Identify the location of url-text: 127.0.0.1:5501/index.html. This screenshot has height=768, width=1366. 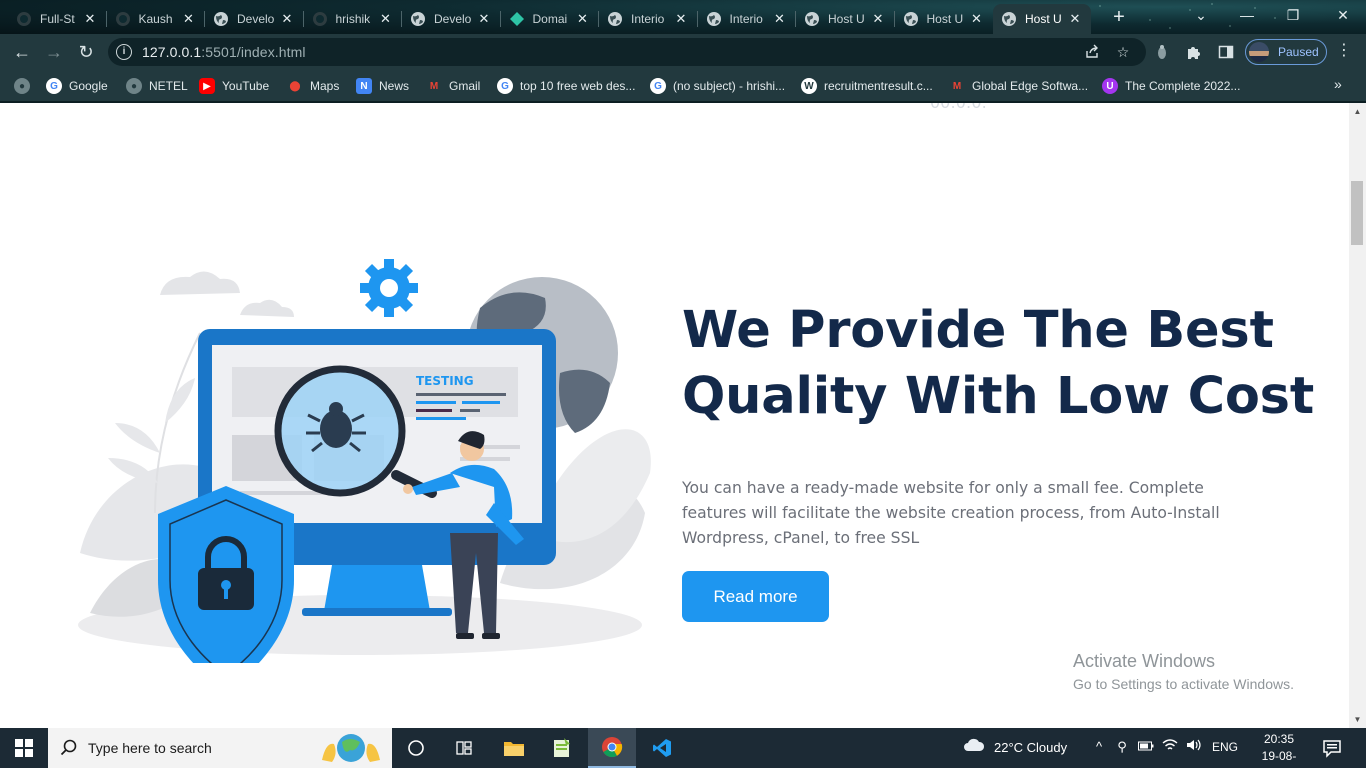
(224, 52).